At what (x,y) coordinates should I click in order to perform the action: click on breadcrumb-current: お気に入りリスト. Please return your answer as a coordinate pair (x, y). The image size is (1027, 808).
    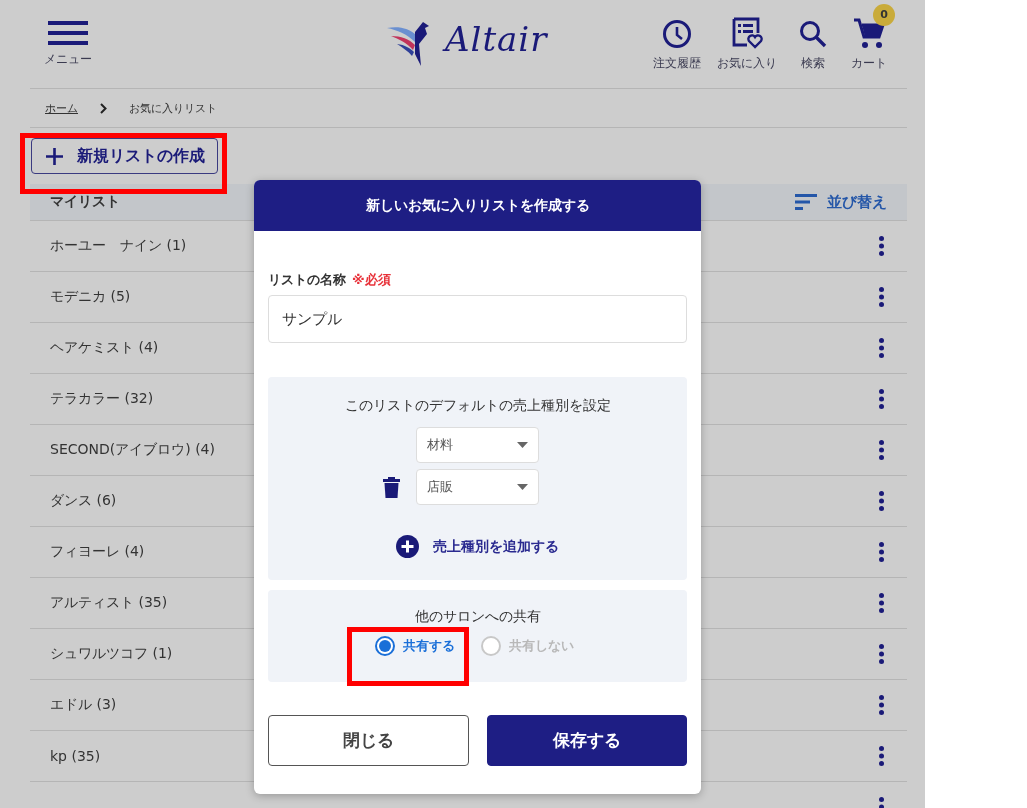
    Looking at the image, I should click on (173, 108).